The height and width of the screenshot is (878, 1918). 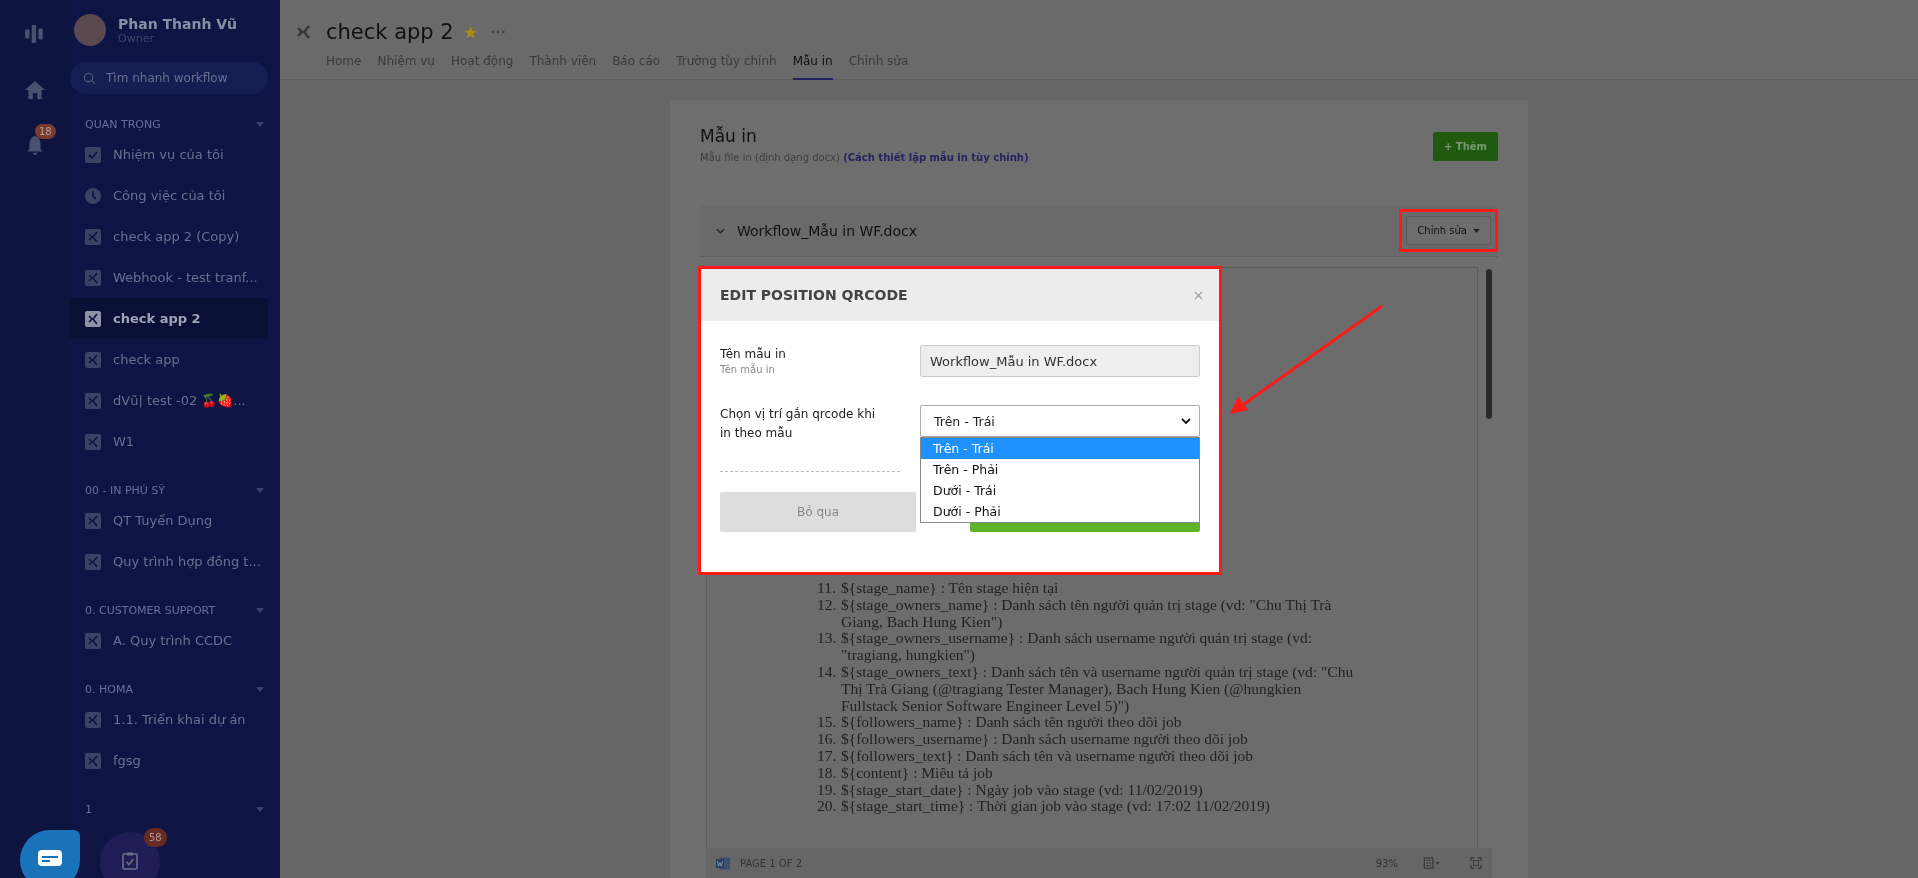 I want to click on list-number: 16., so click(x=827, y=739).